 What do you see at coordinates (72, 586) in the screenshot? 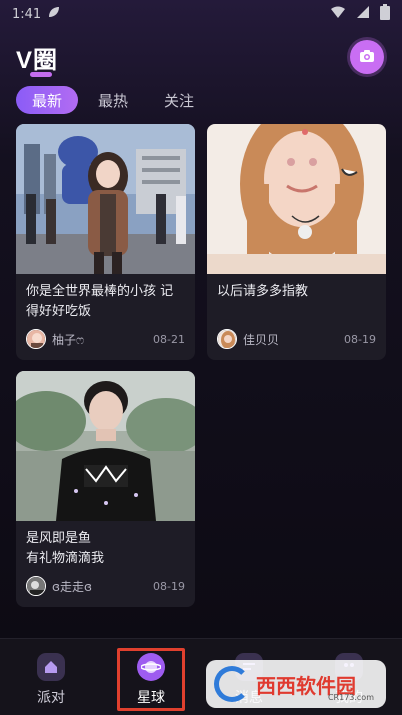
I see `author-name: ɞ走走ɞ` at bounding box center [72, 586].